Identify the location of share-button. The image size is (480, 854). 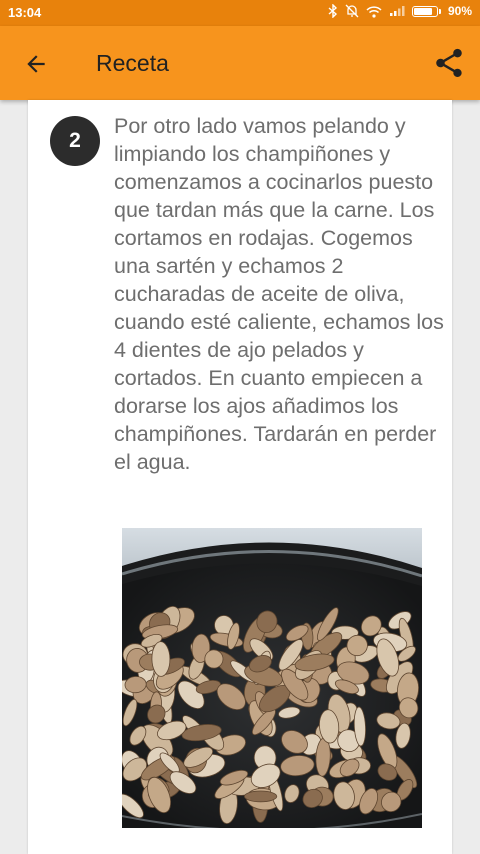
(449, 63).